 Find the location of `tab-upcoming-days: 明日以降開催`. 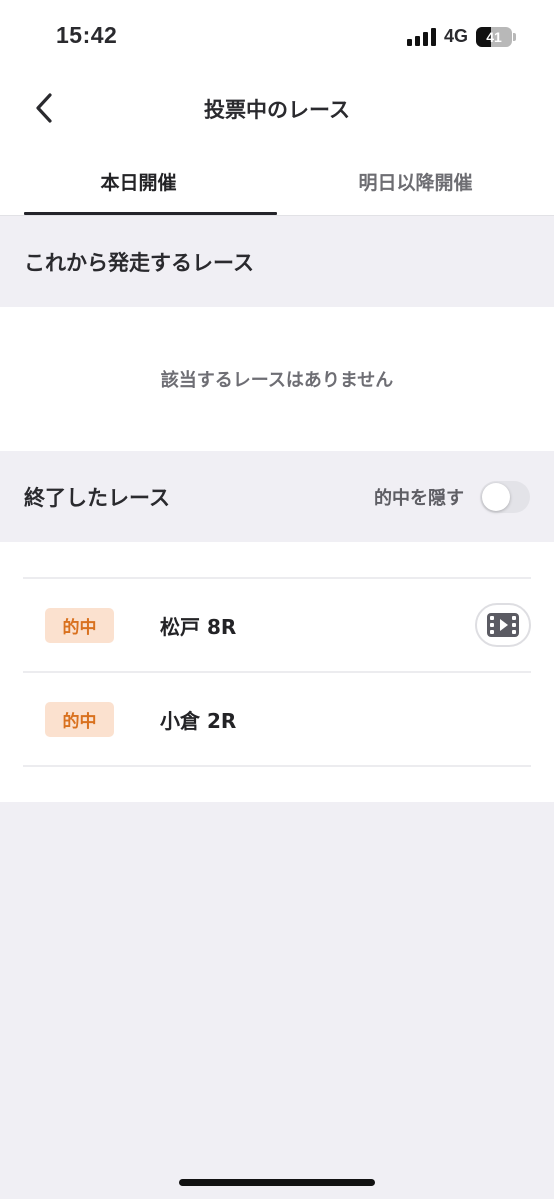

tab-upcoming-days: 明日以降開催 is located at coordinates (415, 179).